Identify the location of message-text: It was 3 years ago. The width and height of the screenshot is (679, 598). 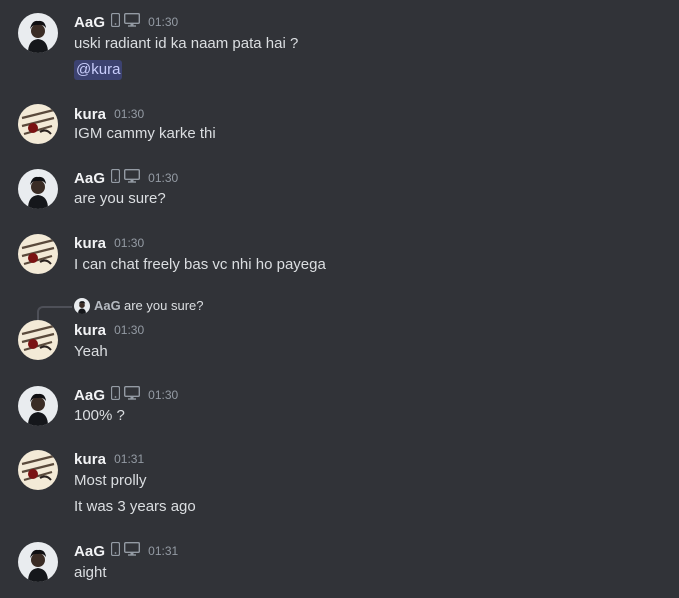
(135, 506).